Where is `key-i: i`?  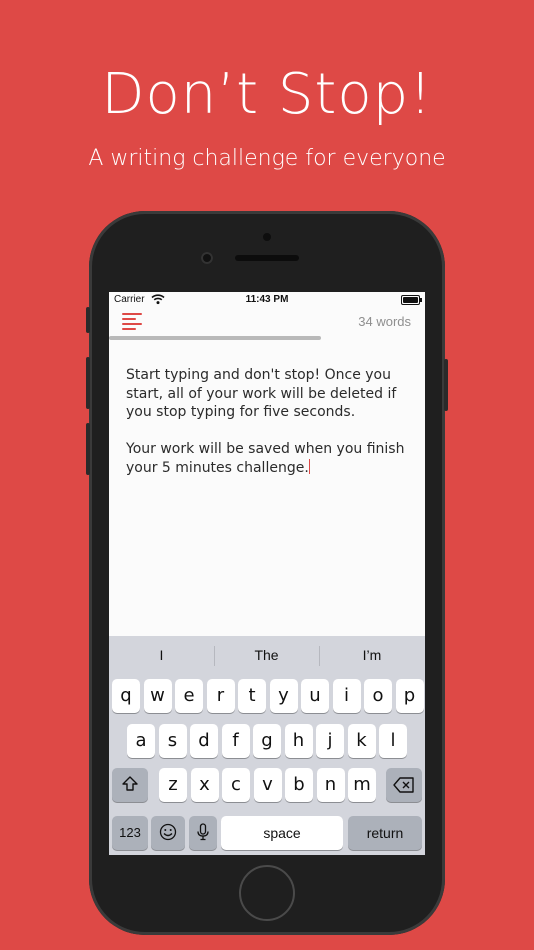 key-i: i is located at coordinates (346, 696).